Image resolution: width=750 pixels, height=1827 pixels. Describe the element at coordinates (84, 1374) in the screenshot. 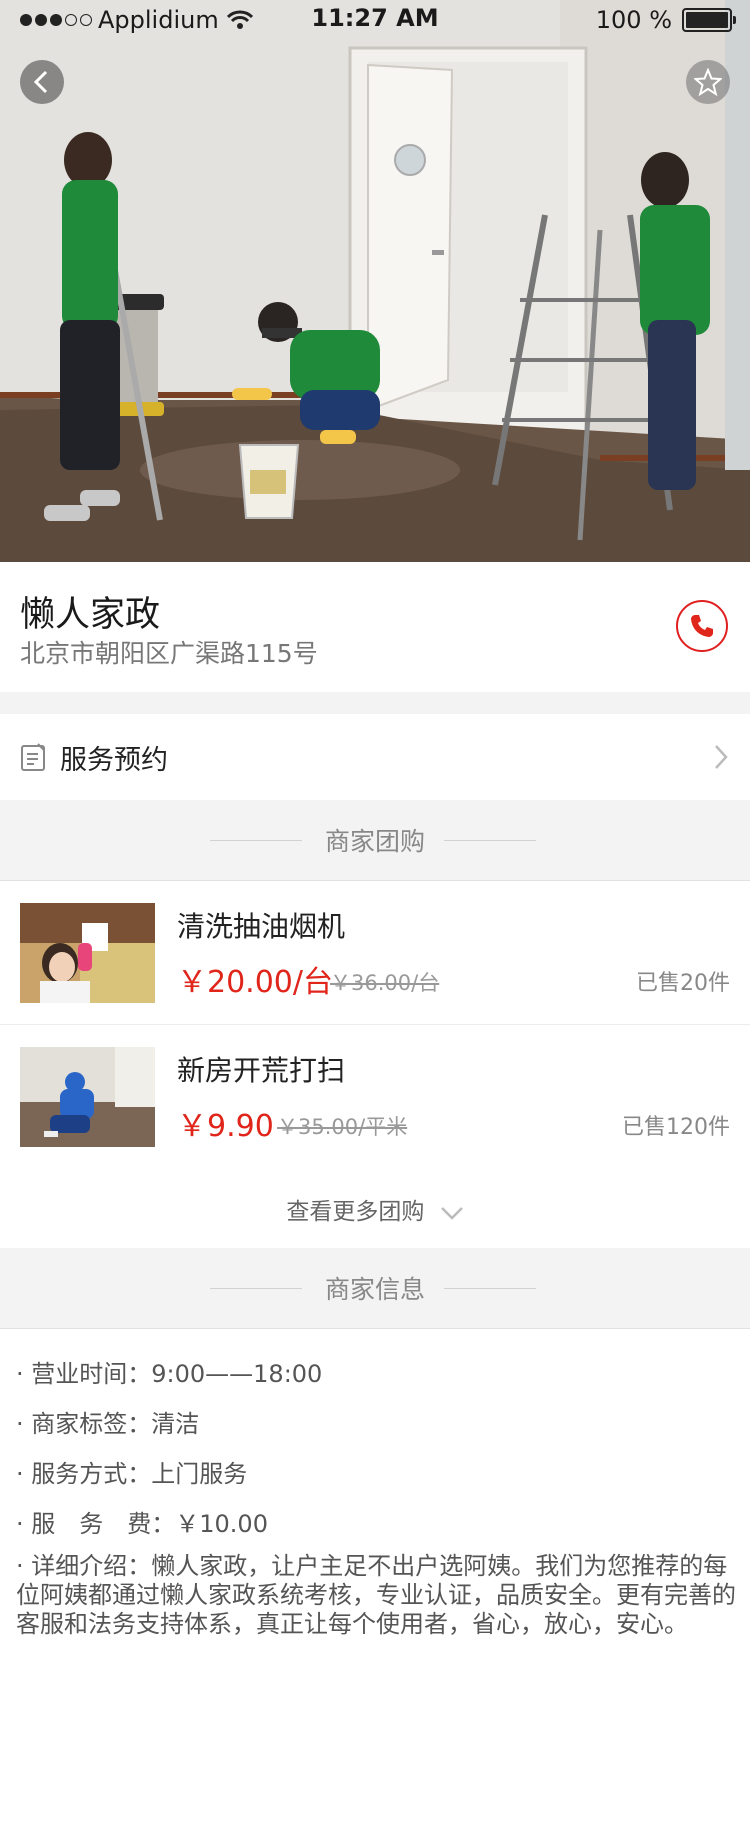

I see `info-key: · 营业时间：` at that location.